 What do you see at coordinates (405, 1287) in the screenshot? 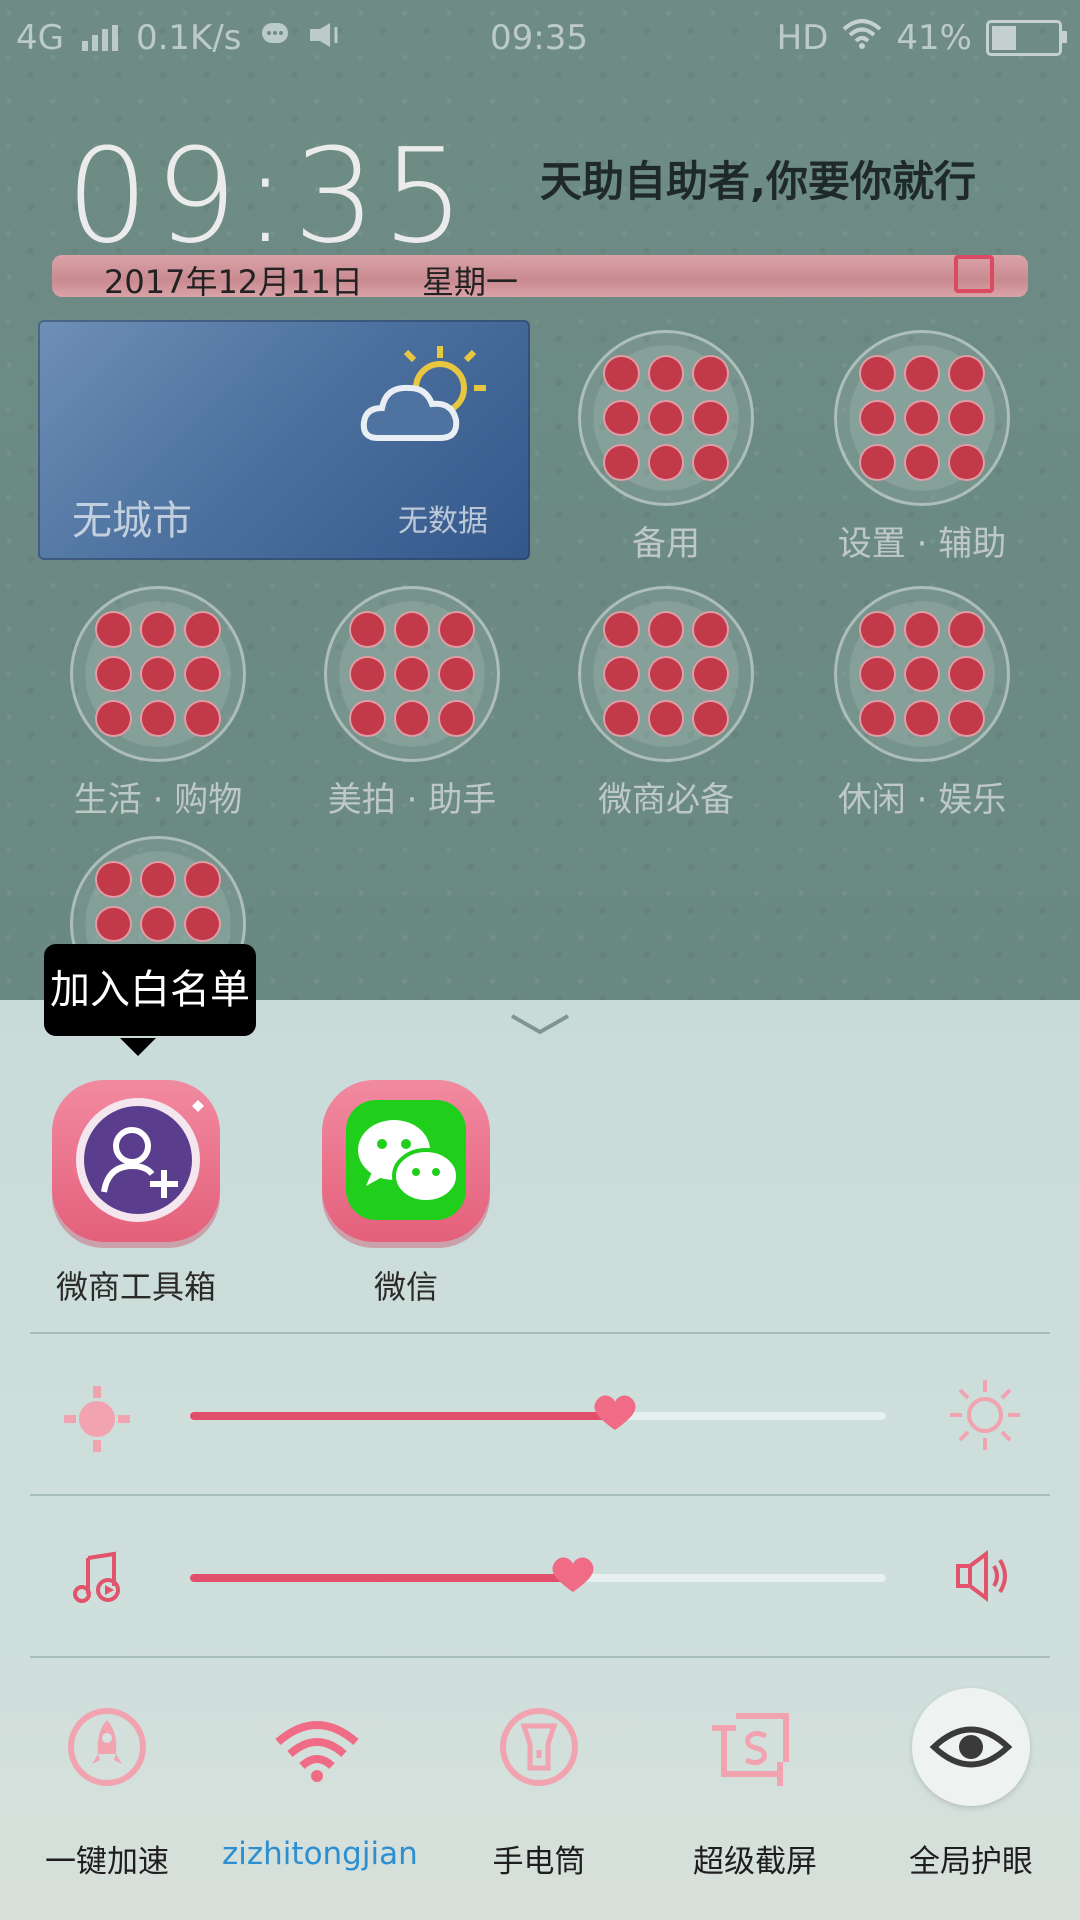
I see `app-label: 微信` at bounding box center [405, 1287].